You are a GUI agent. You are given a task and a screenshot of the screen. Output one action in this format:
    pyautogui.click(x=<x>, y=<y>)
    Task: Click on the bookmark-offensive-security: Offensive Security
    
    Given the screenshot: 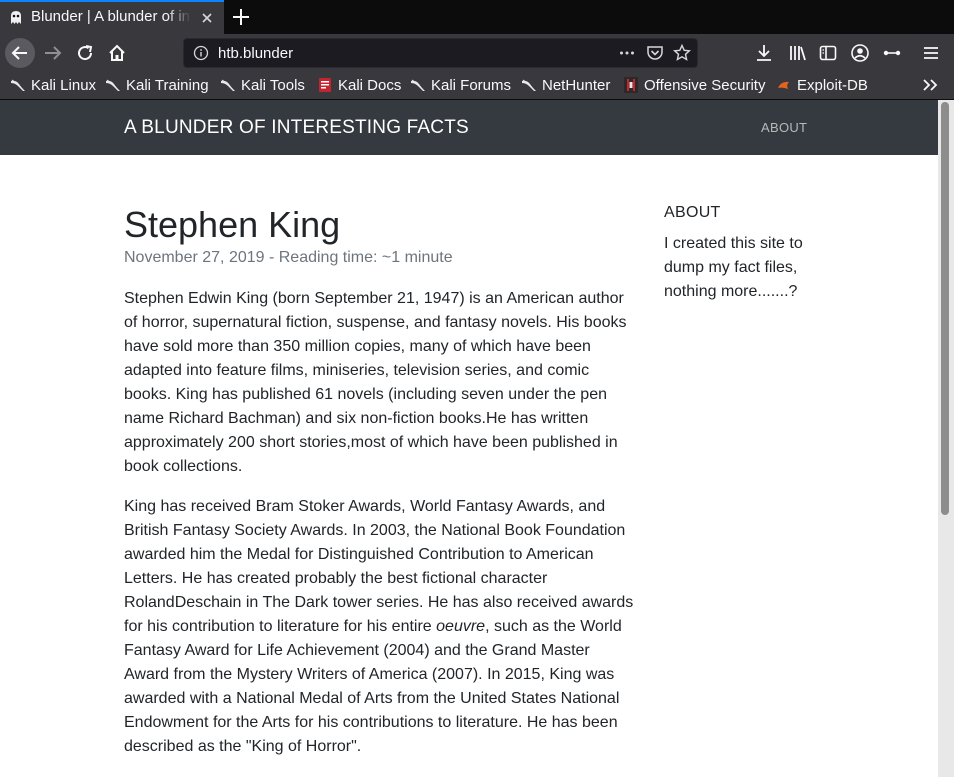 What is the action you would take?
    pyautogui.click(x=694, y=85)
    